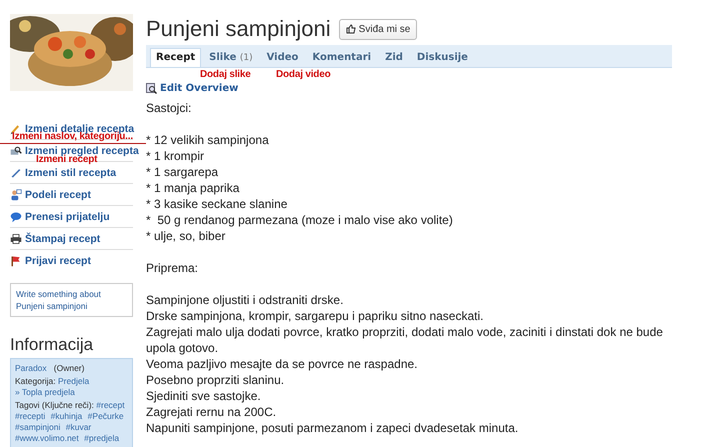 This screenshot has height=447, width=720. I want to click on tag-link: #sampinjoni, so click(37, 427).